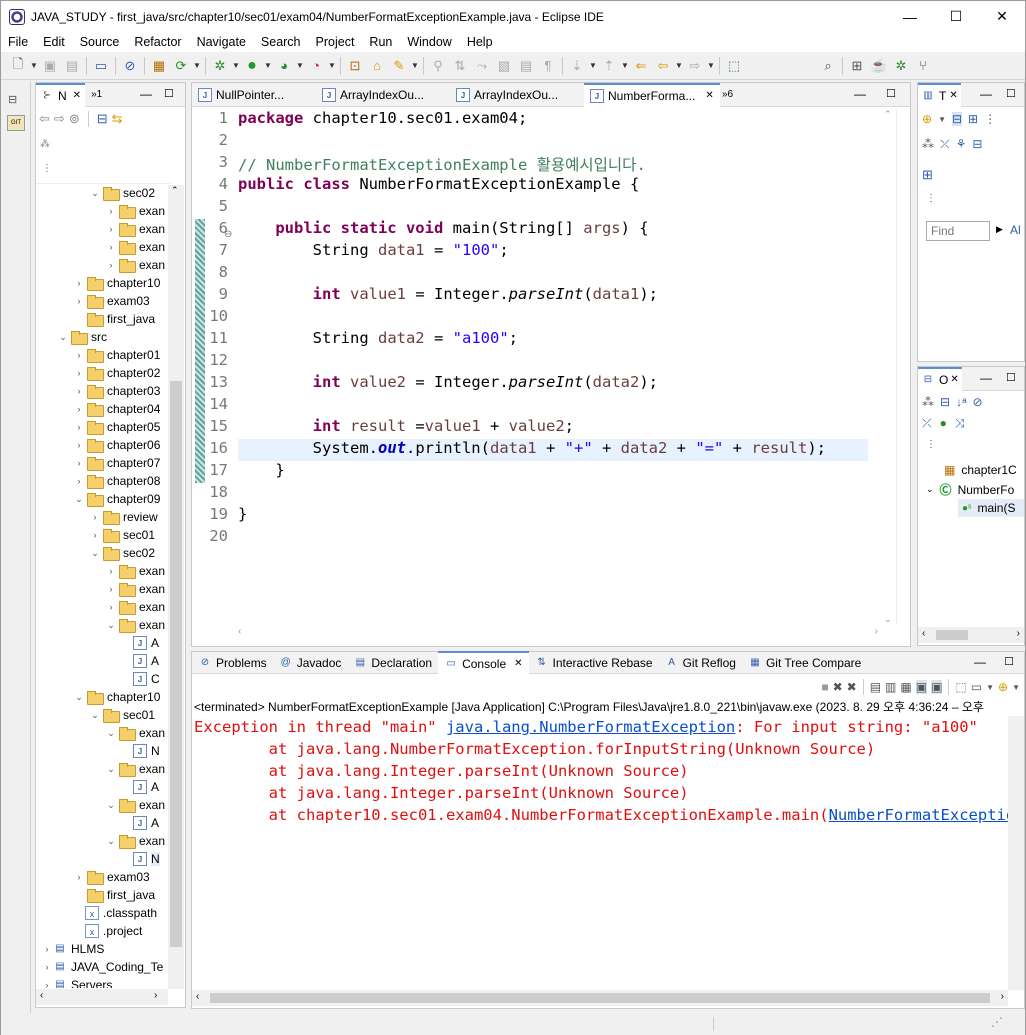  I want to click on scroll-left-icon: ‹, so click(41, 995).